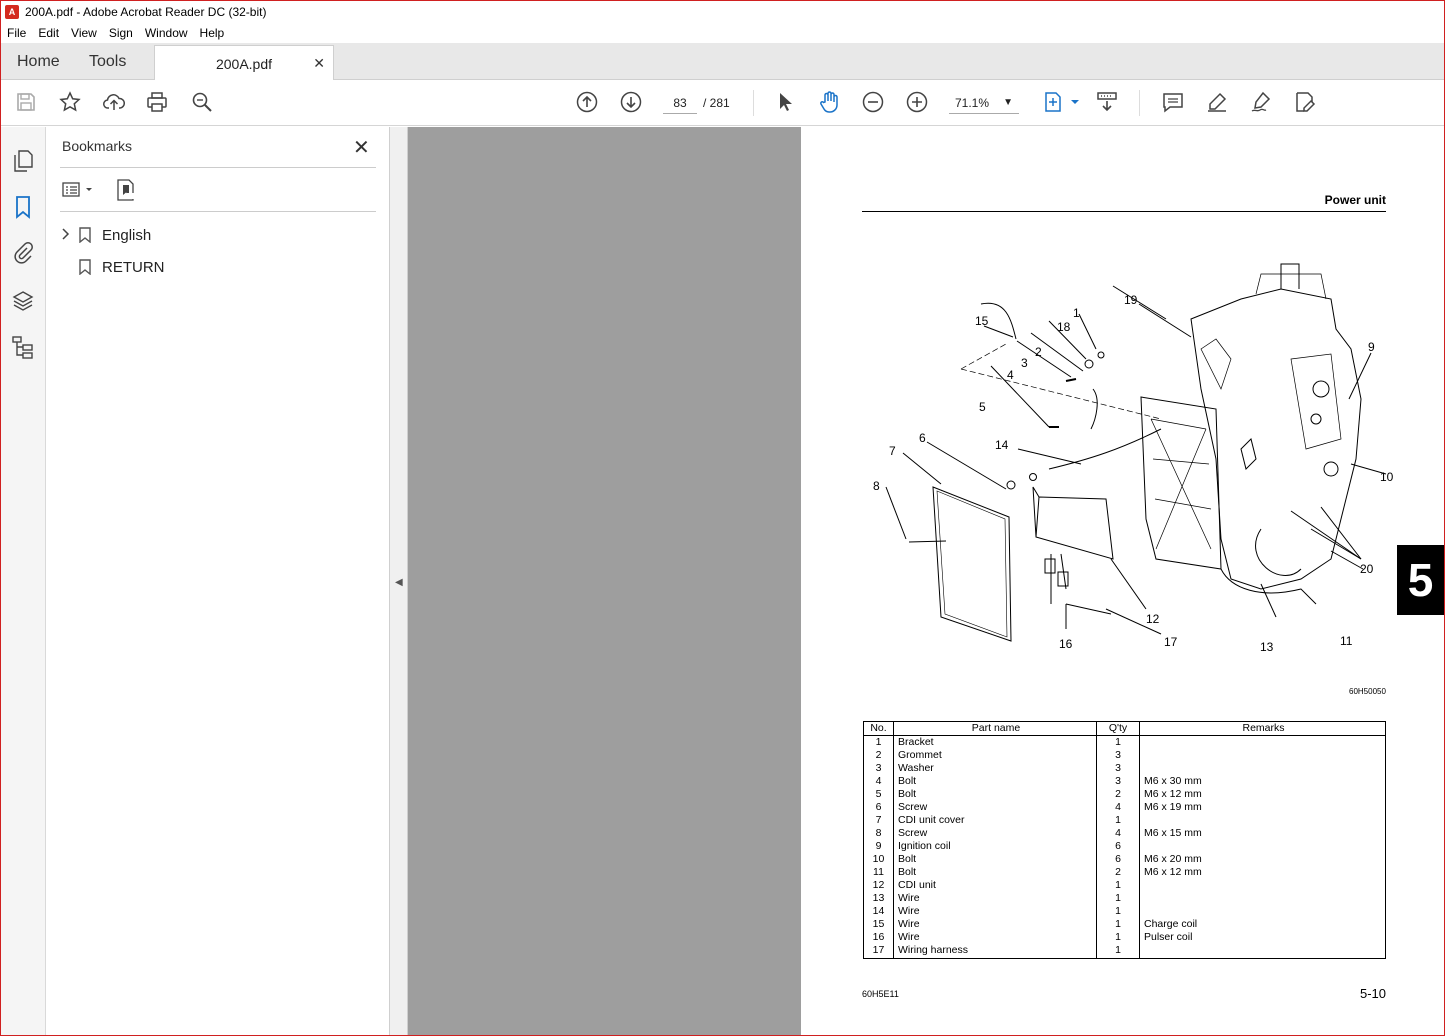 Image resolution: width=1445 pixels, height=1036 pixels. Describe the element at coordinates (785, 102) in the screenshot. I see `select-cursor-icon` at that location.